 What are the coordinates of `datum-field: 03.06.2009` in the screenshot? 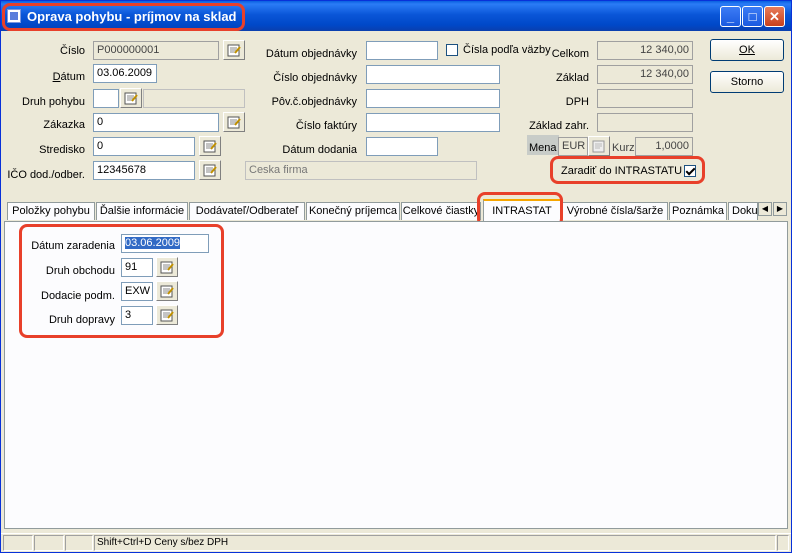 It's located at (125, 73).